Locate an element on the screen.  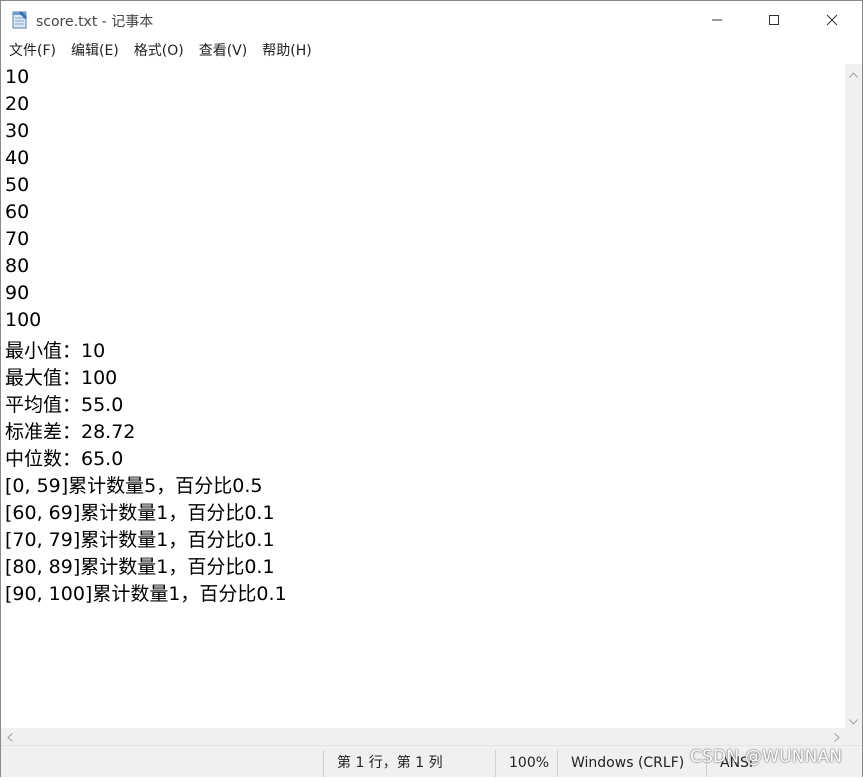
maximize-icon is located at coordinates (774, 20).